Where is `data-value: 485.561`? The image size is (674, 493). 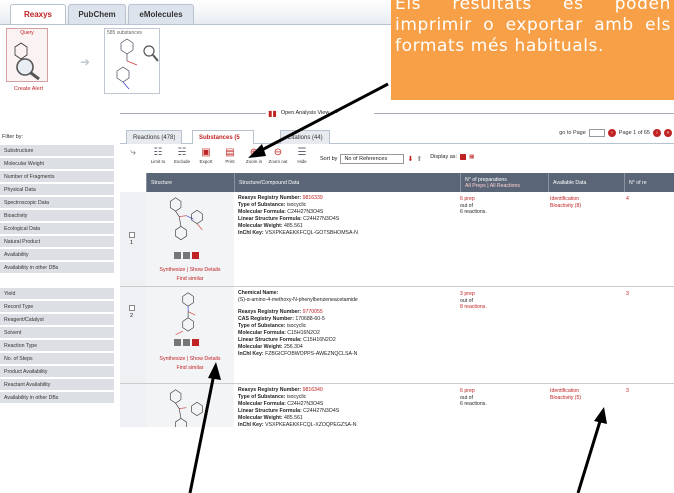
data-value: 485.561 is located at coordinates (292, 226).